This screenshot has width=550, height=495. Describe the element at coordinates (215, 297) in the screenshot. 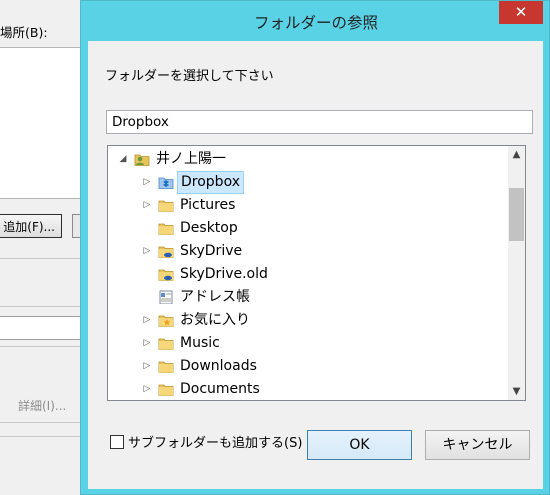

I see `tree-item-label: アドレス帳` at that location.